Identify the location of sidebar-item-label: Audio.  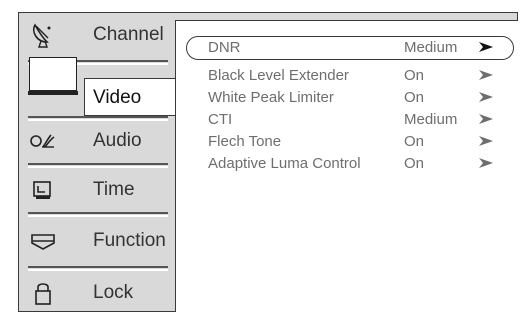
(117, 140).